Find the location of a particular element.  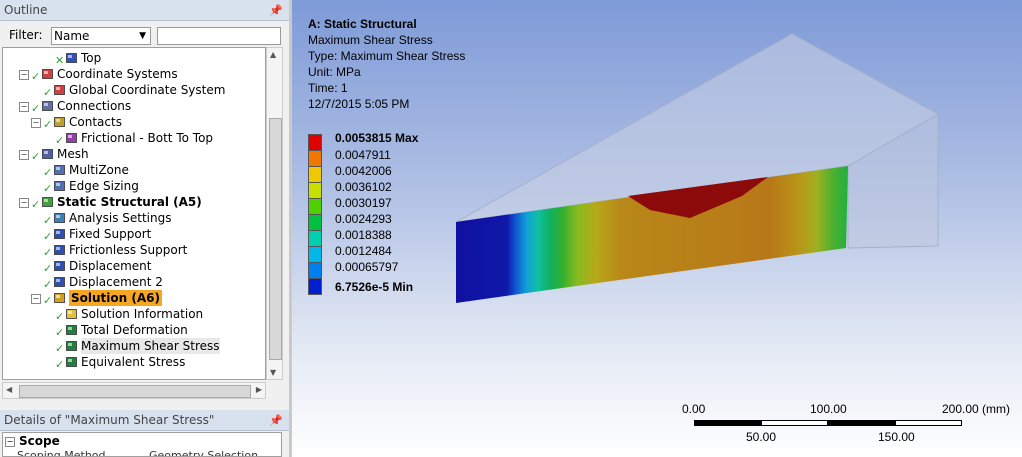

analysis-settings-icon is located at coordinates (59, 217).